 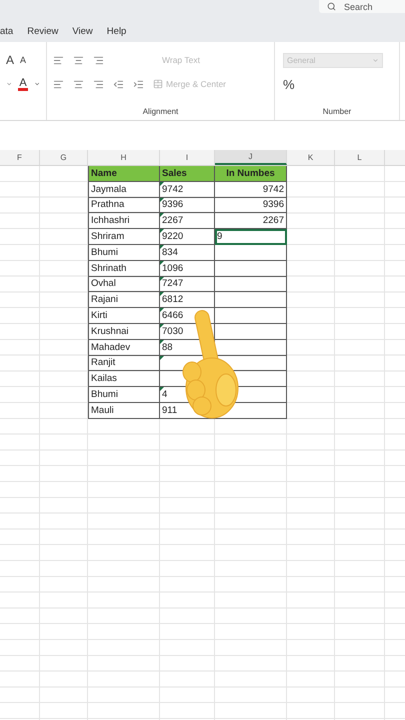 What do you see at coordinates (251, 157) in the screenshot?
I see `column-header: J` at bounding box center [251, 157].